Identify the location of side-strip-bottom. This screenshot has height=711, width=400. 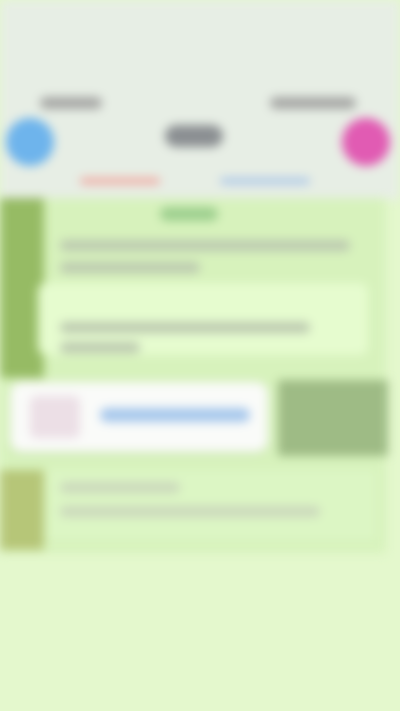
(22, 510).